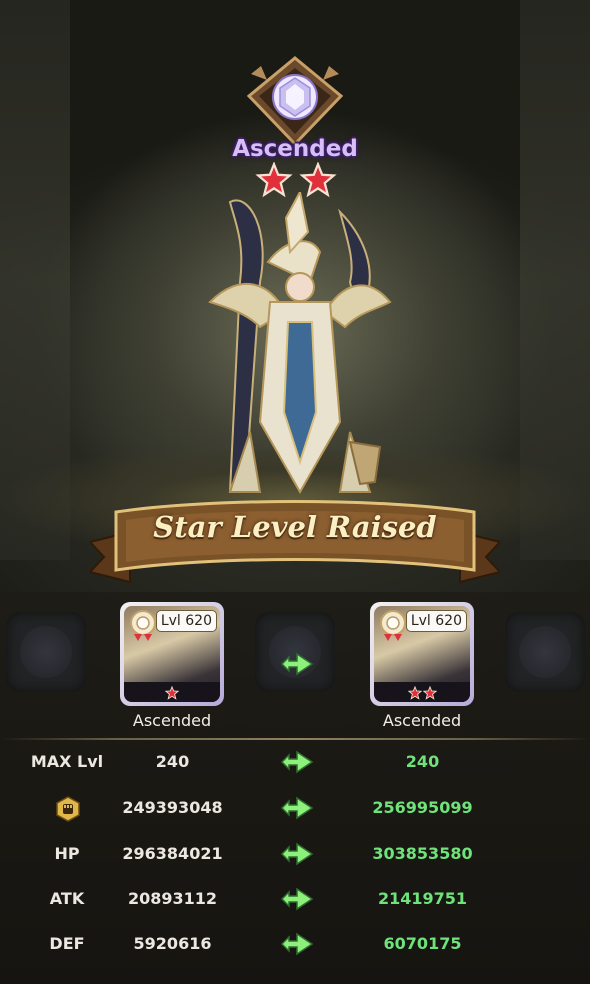 Image resolution: width=590 pixels, height=984 pixels. What do you see at coordinates (68, 809) in the screenshot?
I see `power-fist-icon` at bounding box center [68, 809].